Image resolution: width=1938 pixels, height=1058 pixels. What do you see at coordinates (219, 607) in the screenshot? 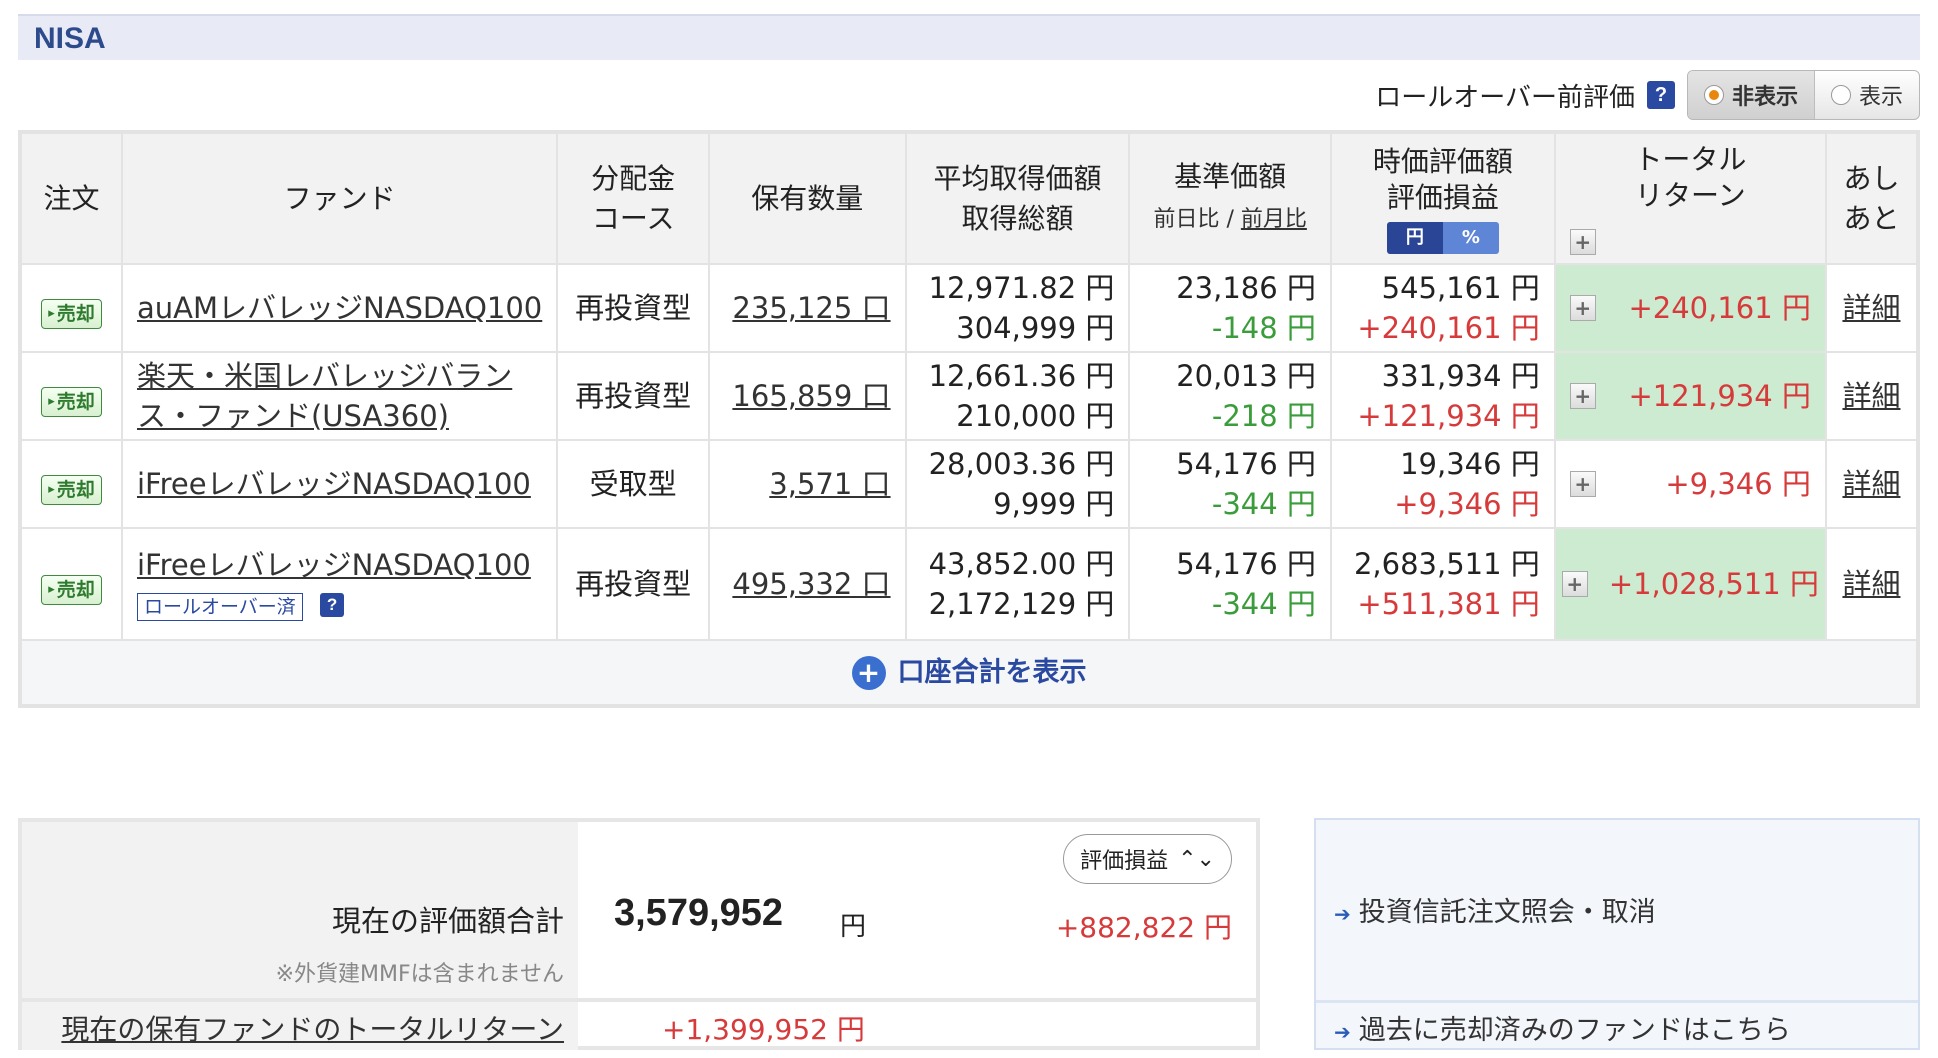
I see `rollover-done-badge: ロールオーバー済` at bounding box center [219, 607].